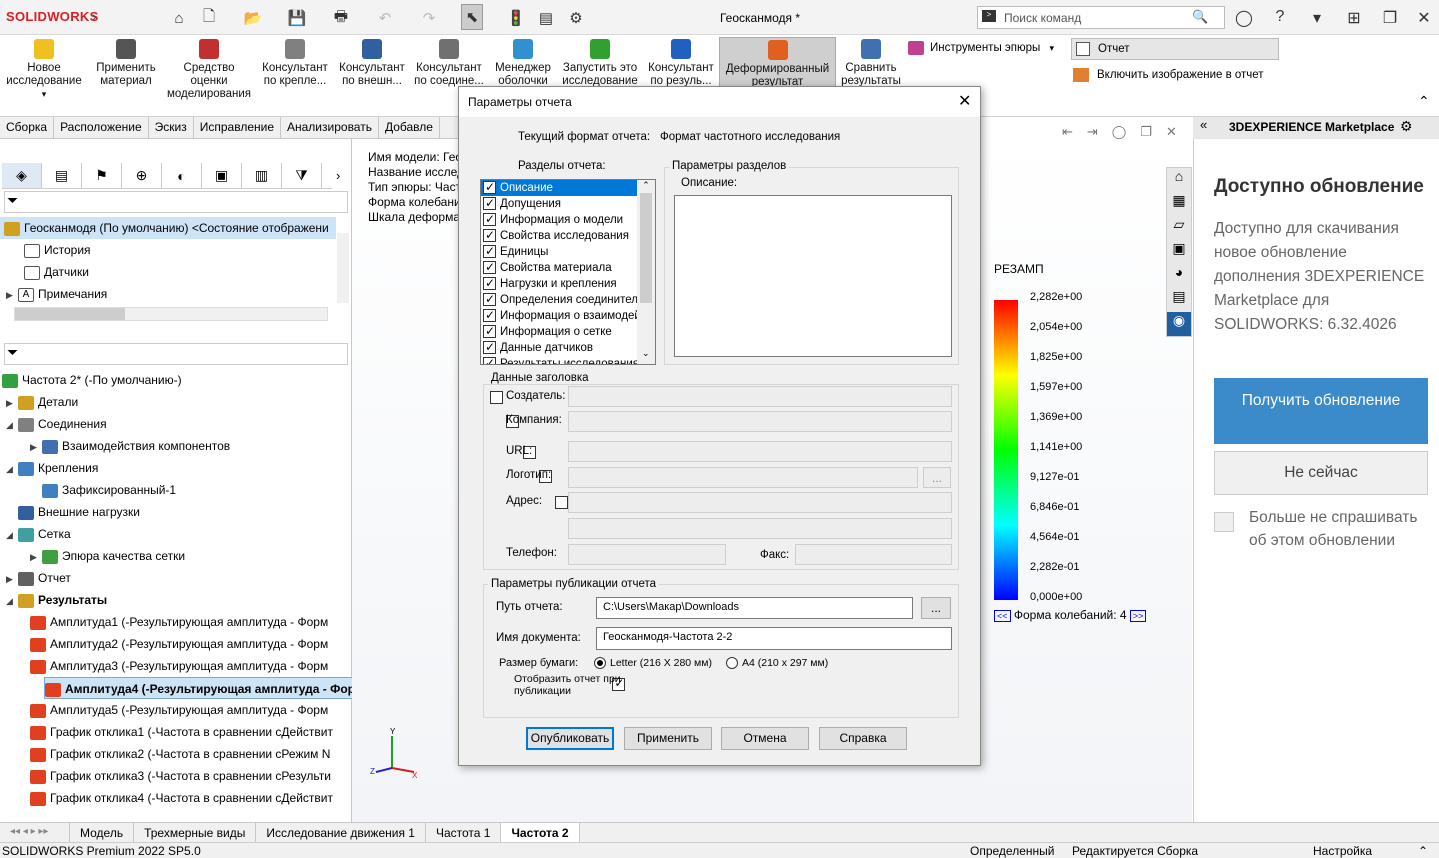  What do you see at coordinates (646, 272) in the screenshot?
I see `sections-scrollbar: ⌃ ⌄` at bounding box center [646, 272].